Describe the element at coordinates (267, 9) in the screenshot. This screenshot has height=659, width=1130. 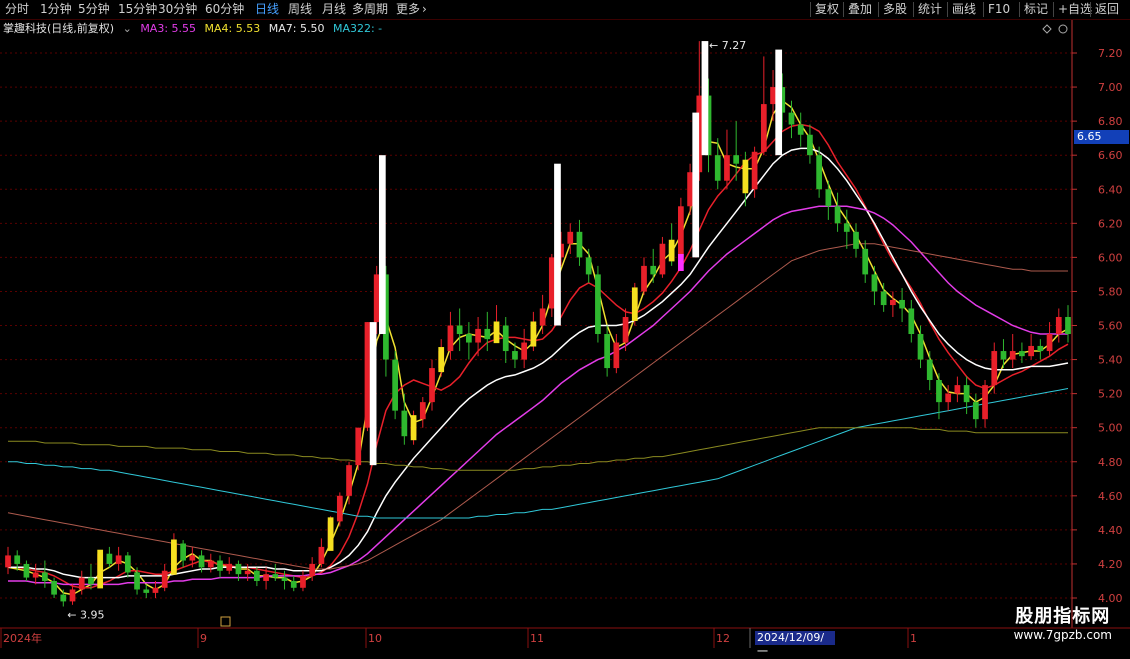
I see `period-tab-6: 日线` at that location.